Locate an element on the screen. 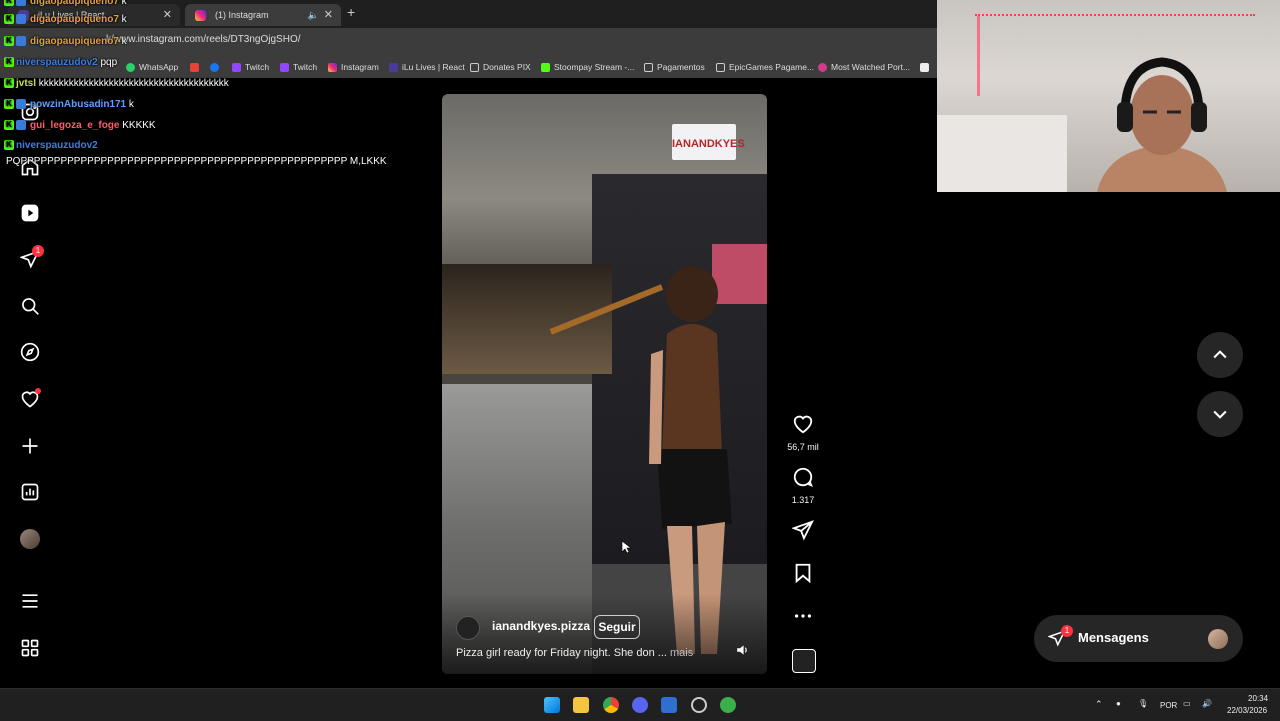 The image size is (1280, 721). messages-button: 1 Mensagens is located at coordinates (1138, 638).